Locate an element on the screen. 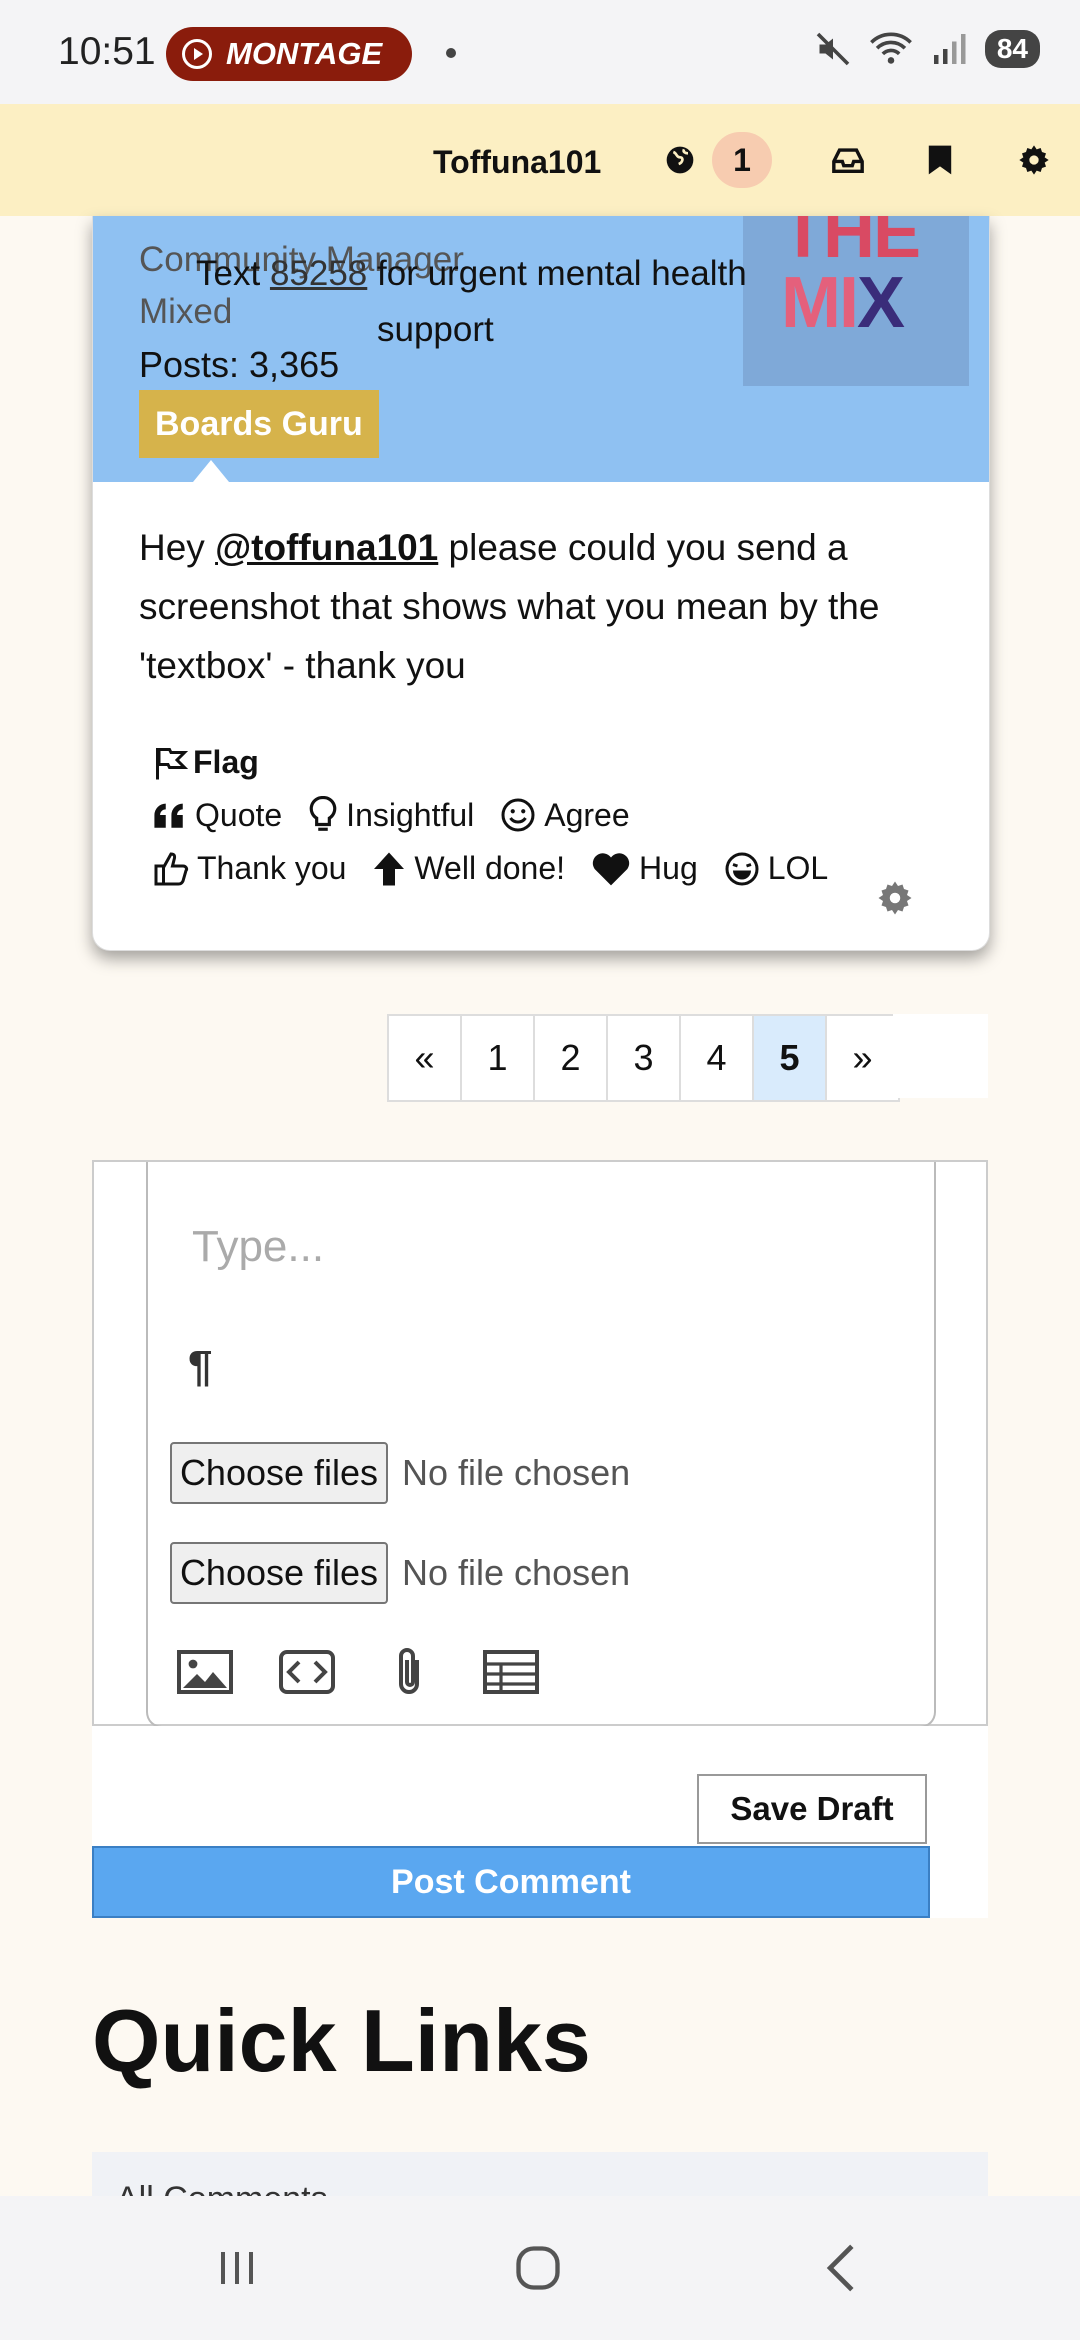 The height and width of the screenshot is (2340, 1080). top-navigation: Toffuna101 1 is located at coordinates (540, 160).